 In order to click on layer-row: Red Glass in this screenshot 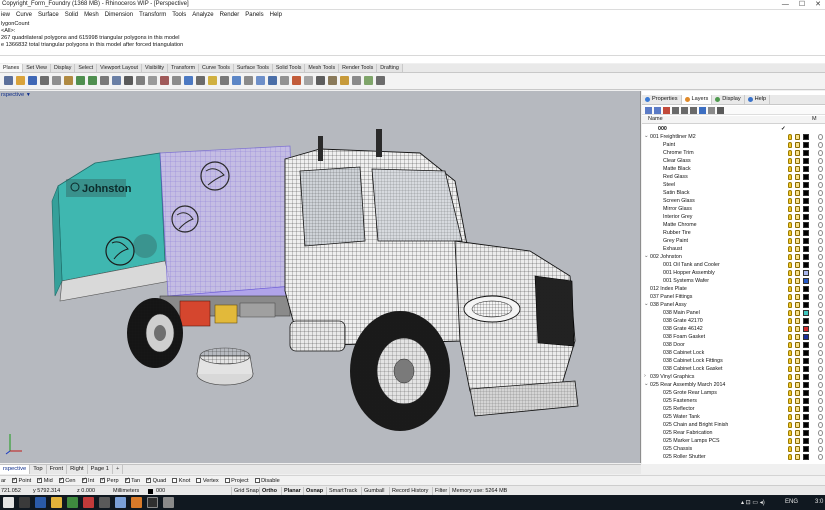, I will do `click(733, 177)`.